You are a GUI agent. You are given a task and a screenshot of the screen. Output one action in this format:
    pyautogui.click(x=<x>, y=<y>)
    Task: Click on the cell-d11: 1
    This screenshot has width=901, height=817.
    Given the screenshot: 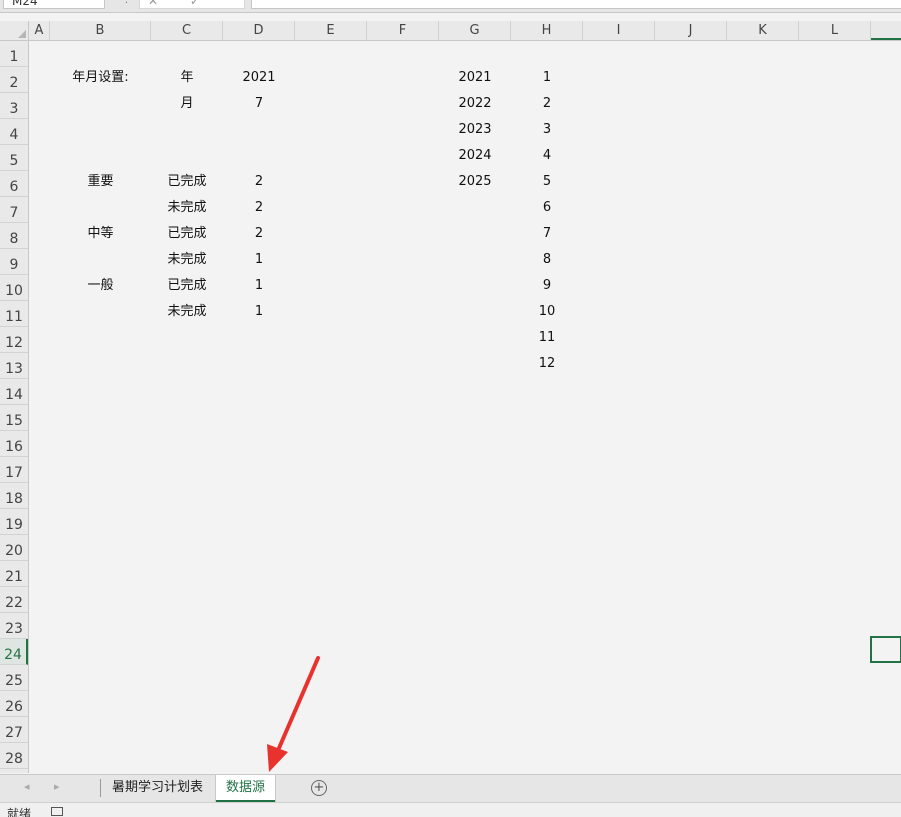 What is the action you would take?
    pyautogui.click(x=259, y=312)
    